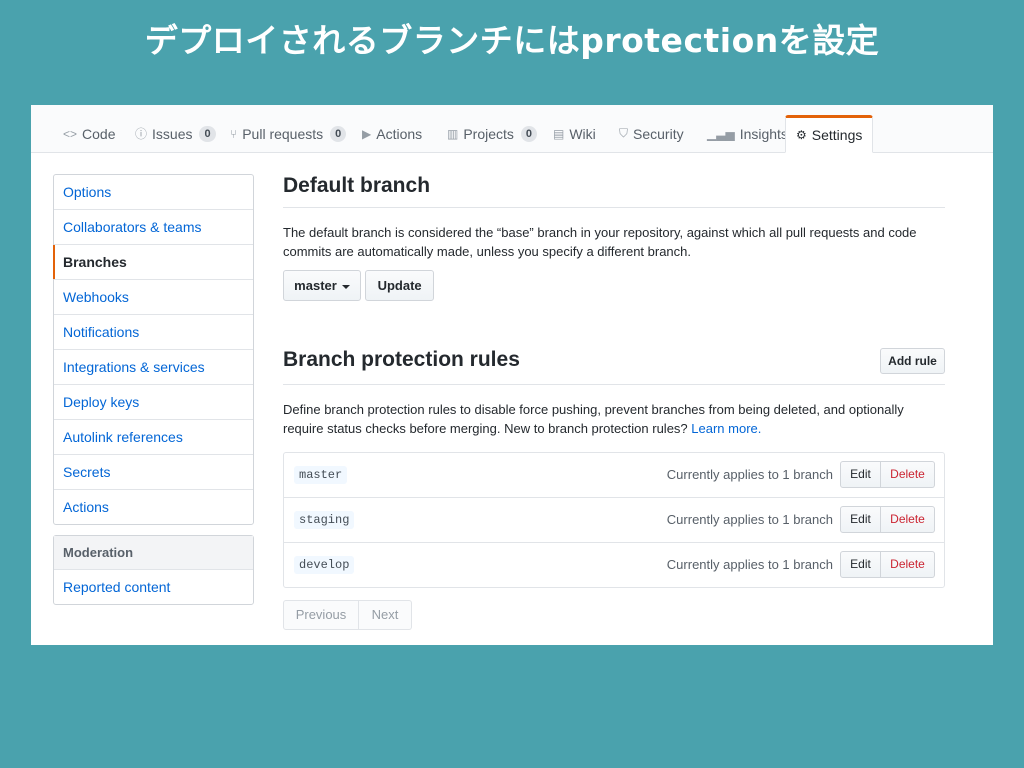 This screenshot has width=1024, height=768. I want to click on tab-label: Pull requests, so click(283, 133).